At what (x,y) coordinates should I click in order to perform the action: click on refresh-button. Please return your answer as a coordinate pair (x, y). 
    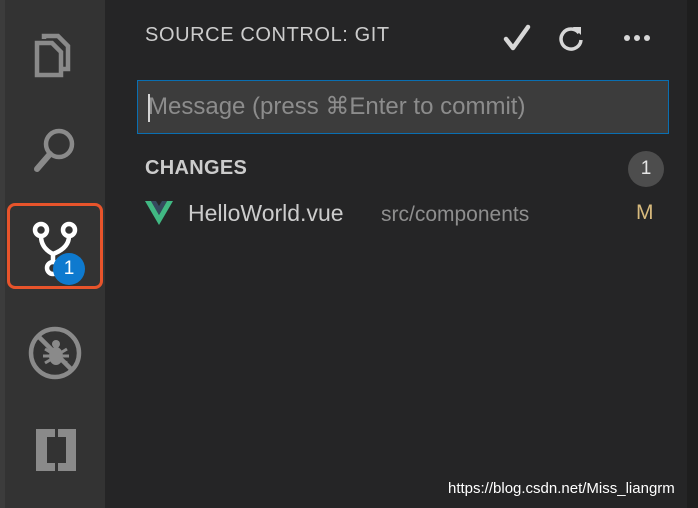
    Looking at the image, I should click on (571, 38).